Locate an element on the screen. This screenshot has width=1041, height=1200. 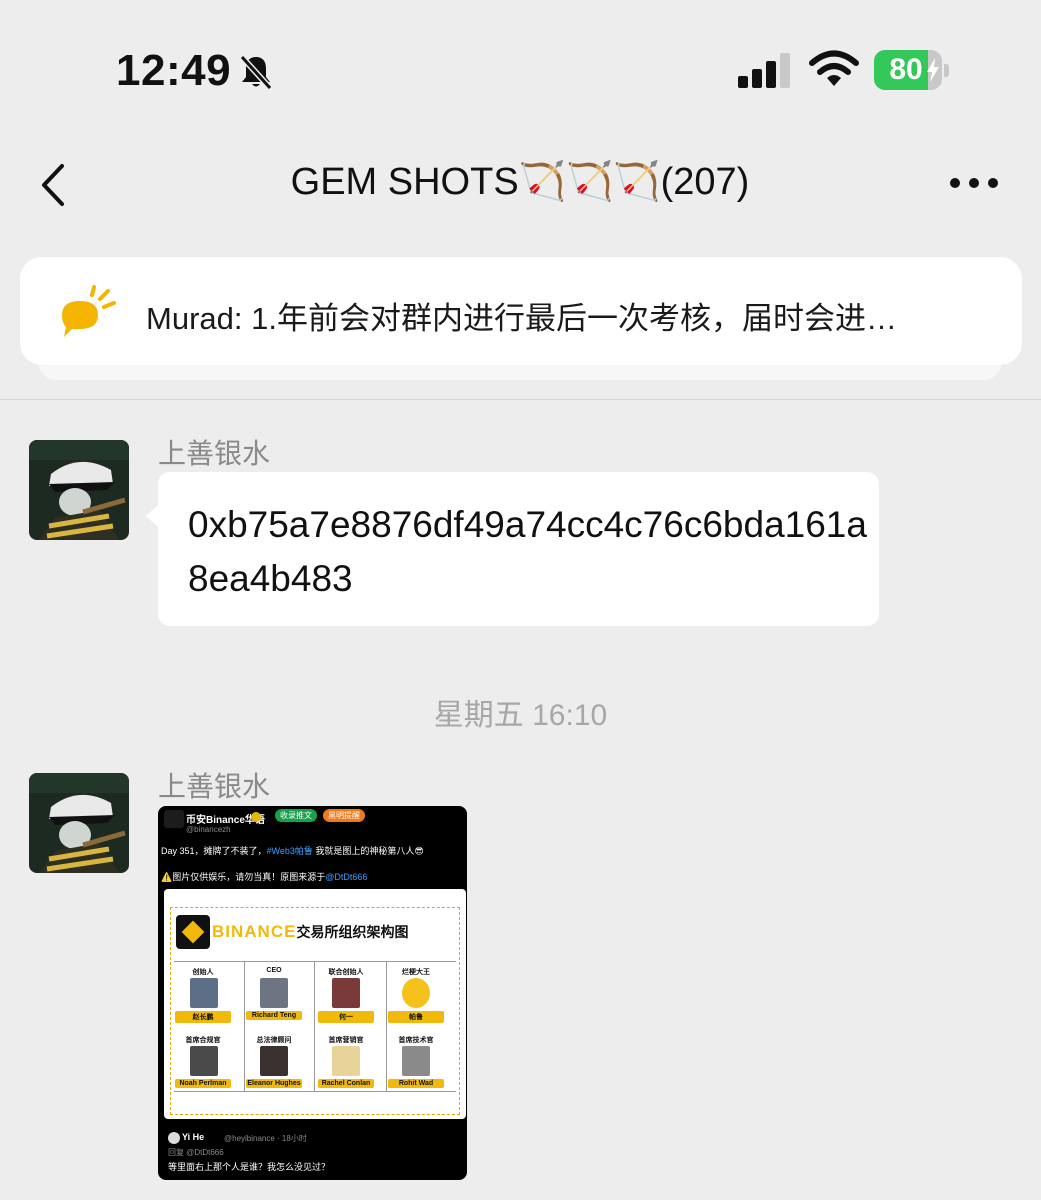
name-tag: Eleanor Hughes is located at coordinates (274, 1083).